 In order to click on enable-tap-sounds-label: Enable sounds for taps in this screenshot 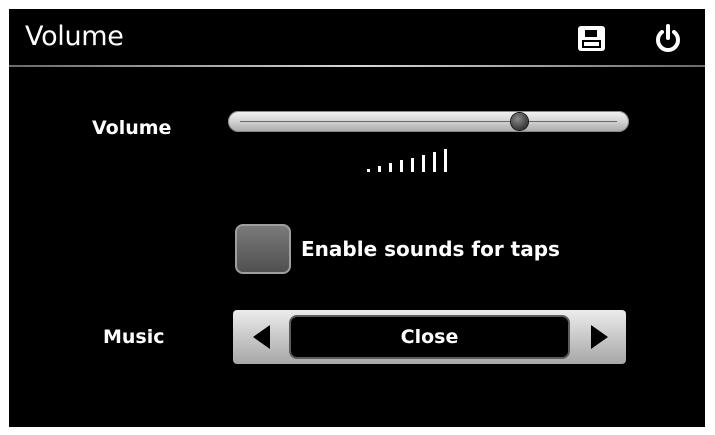, I will do `click(430, 249)`.